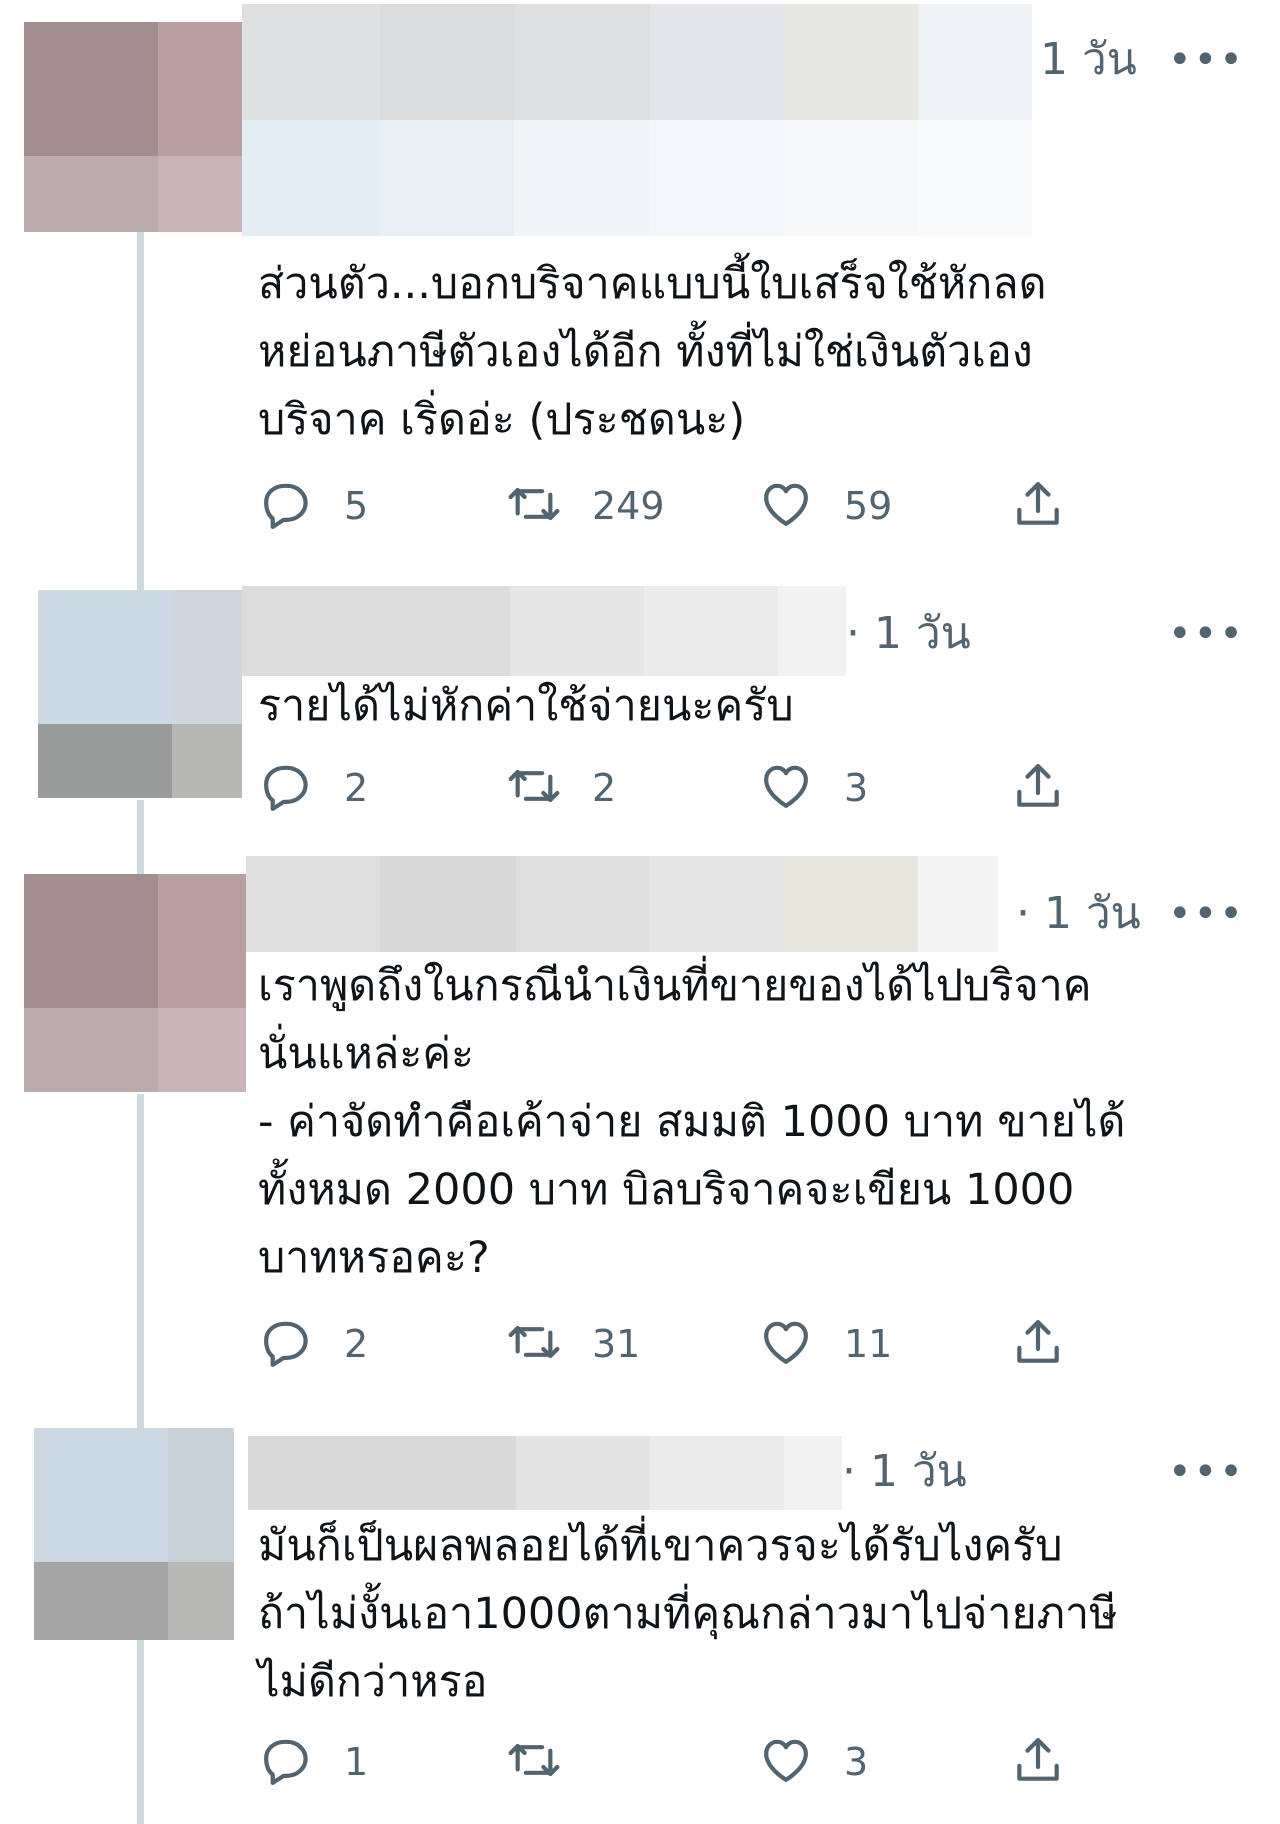 The height and width of the screenshot is (1824, 1280). What do you see at coordinates (688, 788) in the screenshot?
I see `tweet-actions: 2 2 3` at bounding box center [688, 788].